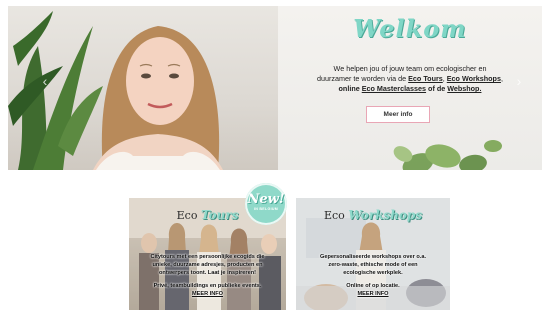 The height and width of the screenshot is (313, 542). What do you see at coordinates (207, 273) in the screenshot?
I see `eco-tours-line-3: ontwerpers toont. Laat je inspireren!` at bounding box center [207, 273].